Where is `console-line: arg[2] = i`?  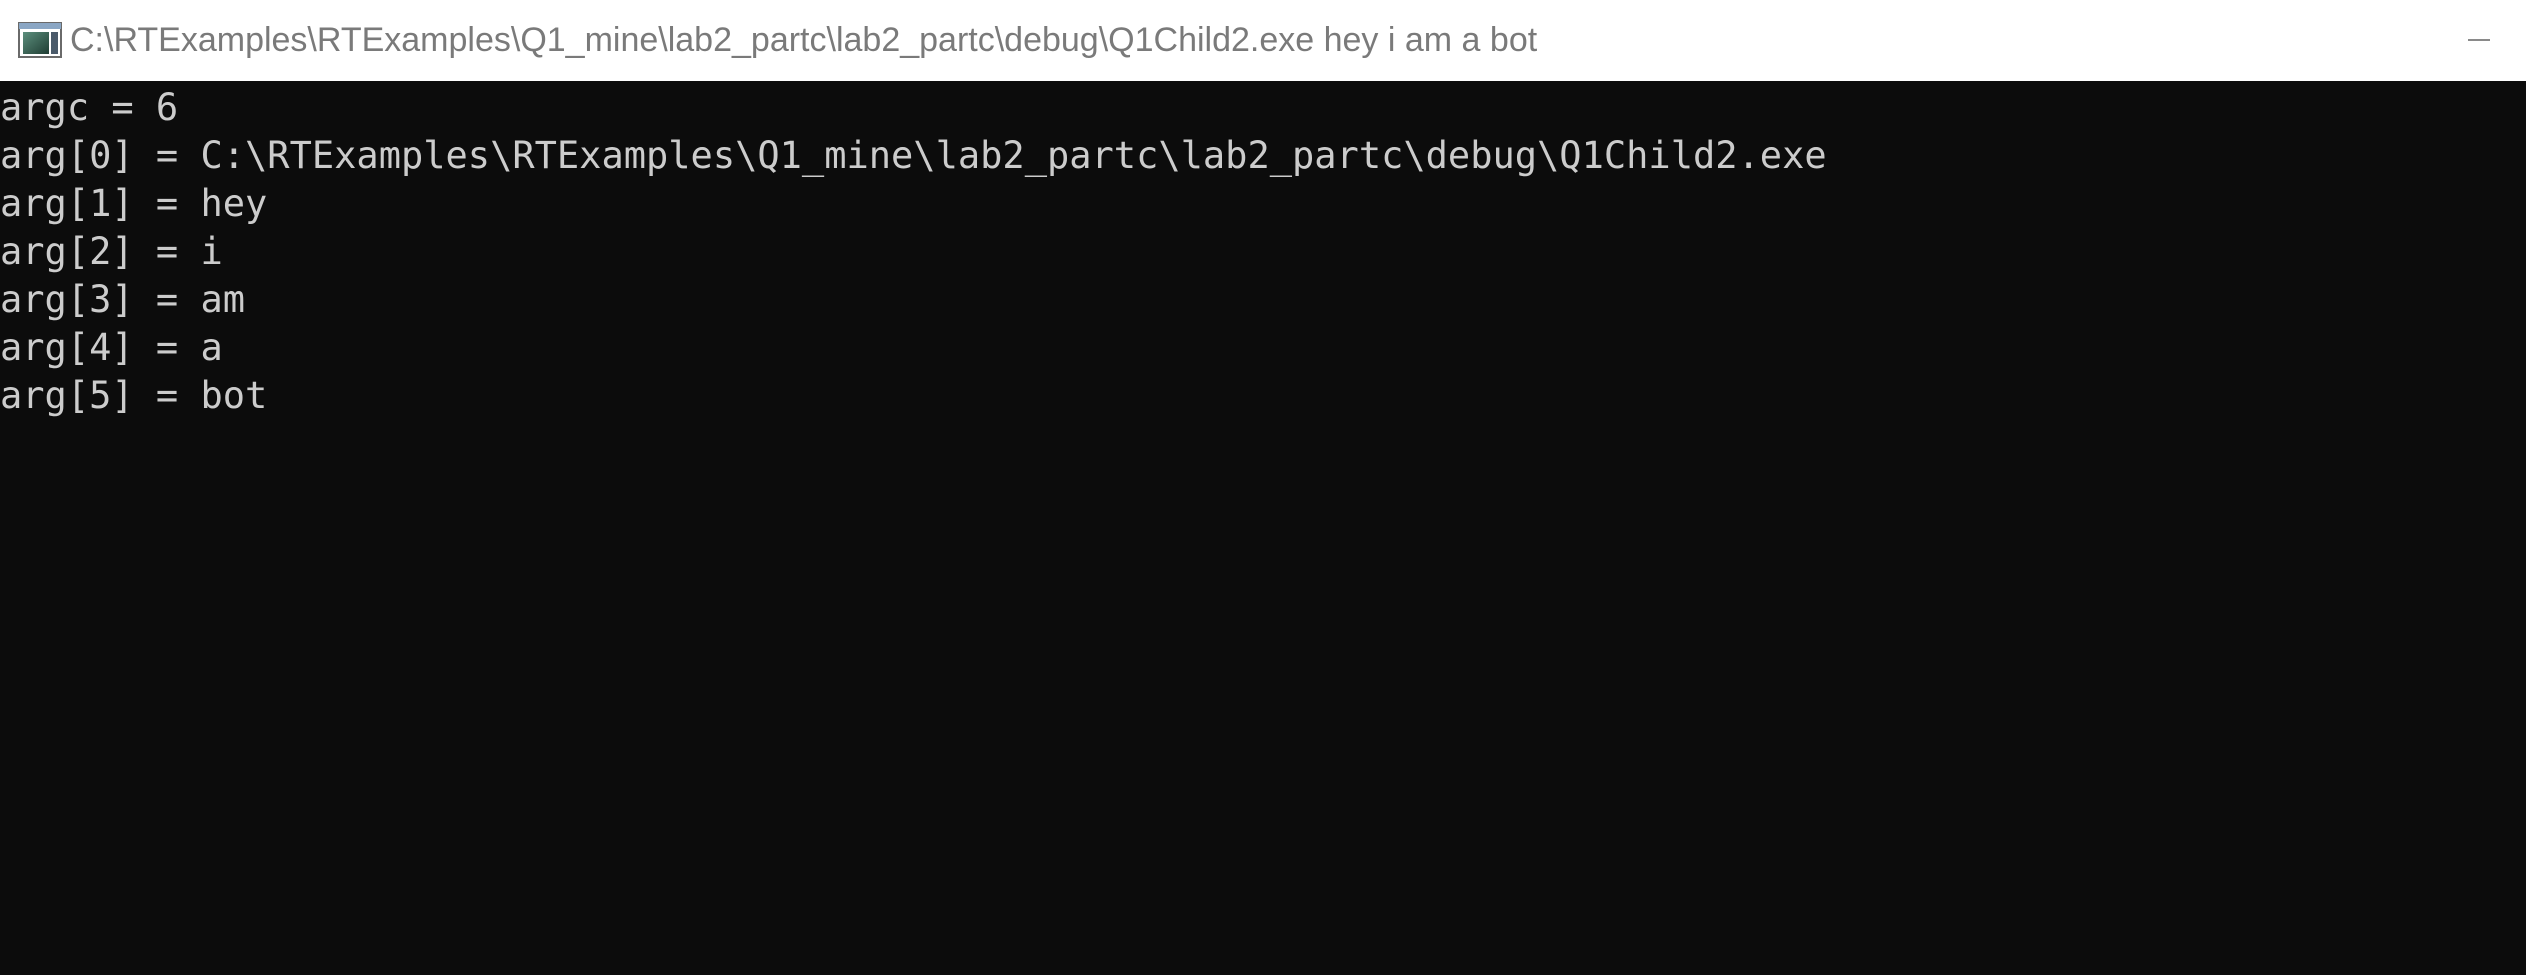
console-line: arg[2] = i is located at coordinates (111, 251).